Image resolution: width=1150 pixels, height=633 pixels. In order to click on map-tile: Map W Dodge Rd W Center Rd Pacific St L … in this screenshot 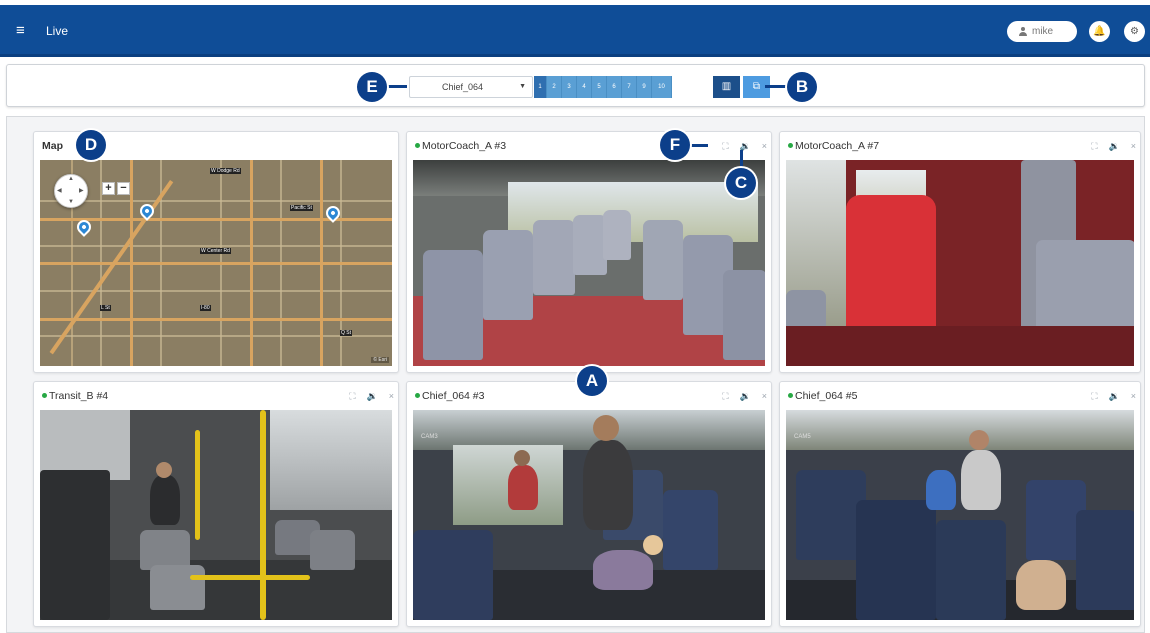, I will do `click(216, 252)`.